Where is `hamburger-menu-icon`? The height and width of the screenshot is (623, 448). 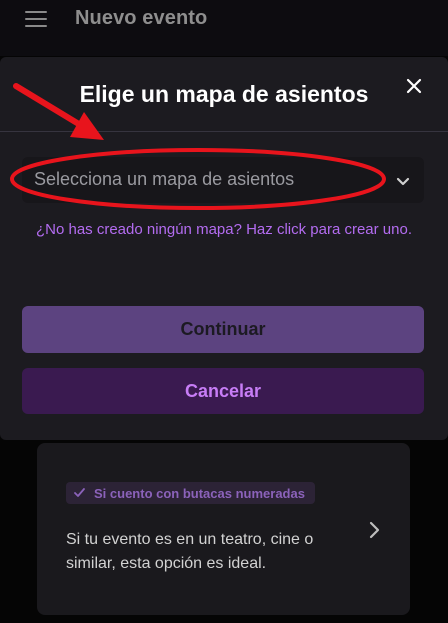 hamburger-menu-icon is located at coordinates (36, 19).